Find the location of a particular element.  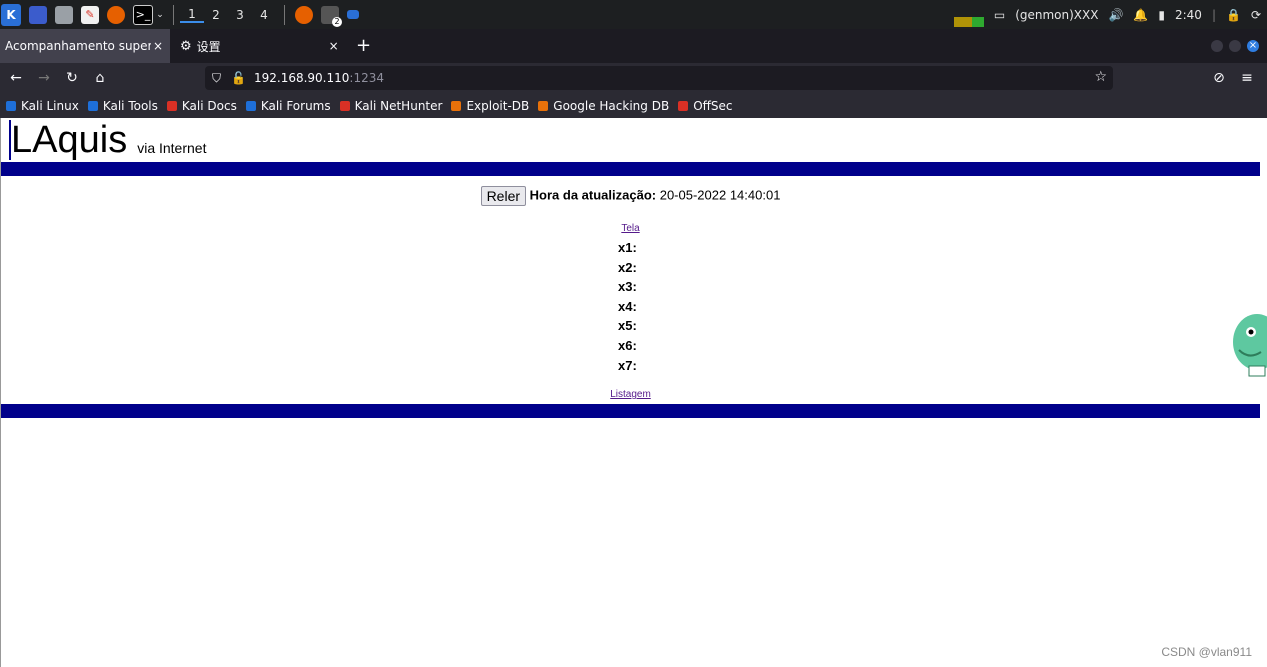

desktop-icon is located at coordinates (38, 14).